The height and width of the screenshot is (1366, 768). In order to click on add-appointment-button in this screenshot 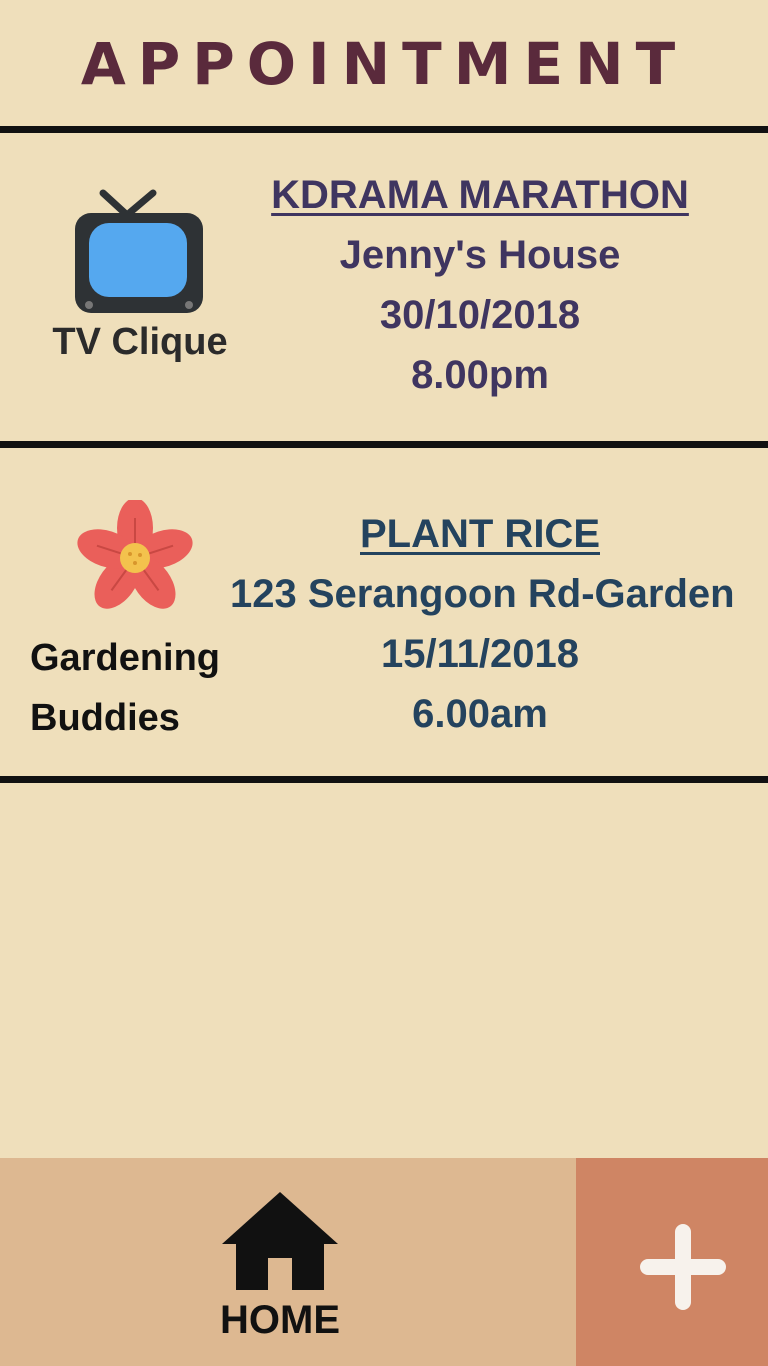, I will do `click(672, 1262)`.